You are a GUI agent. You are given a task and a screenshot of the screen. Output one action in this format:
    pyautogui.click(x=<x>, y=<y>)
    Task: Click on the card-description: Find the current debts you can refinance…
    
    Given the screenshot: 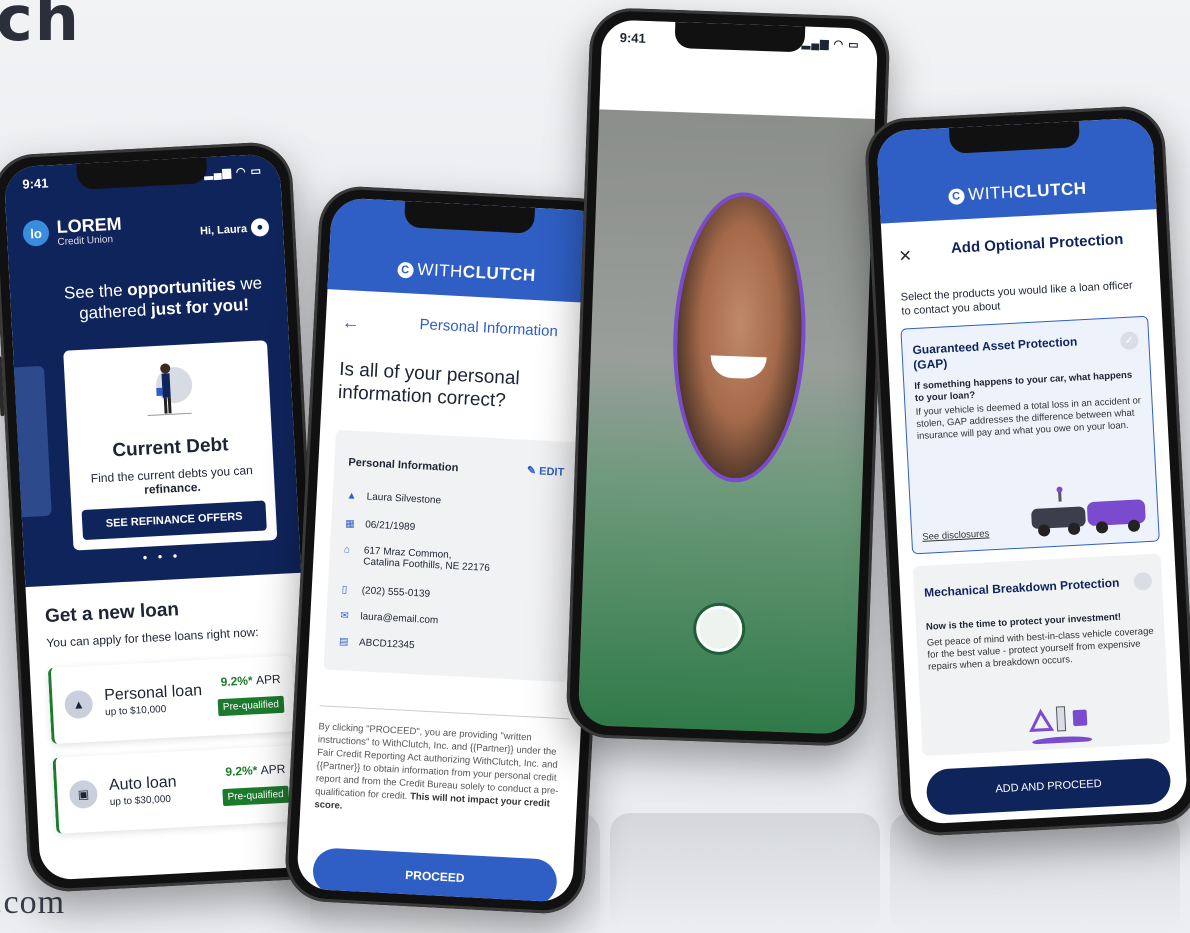 What is the action you would take?
    pyautogui.click(x=172, y=480)
    